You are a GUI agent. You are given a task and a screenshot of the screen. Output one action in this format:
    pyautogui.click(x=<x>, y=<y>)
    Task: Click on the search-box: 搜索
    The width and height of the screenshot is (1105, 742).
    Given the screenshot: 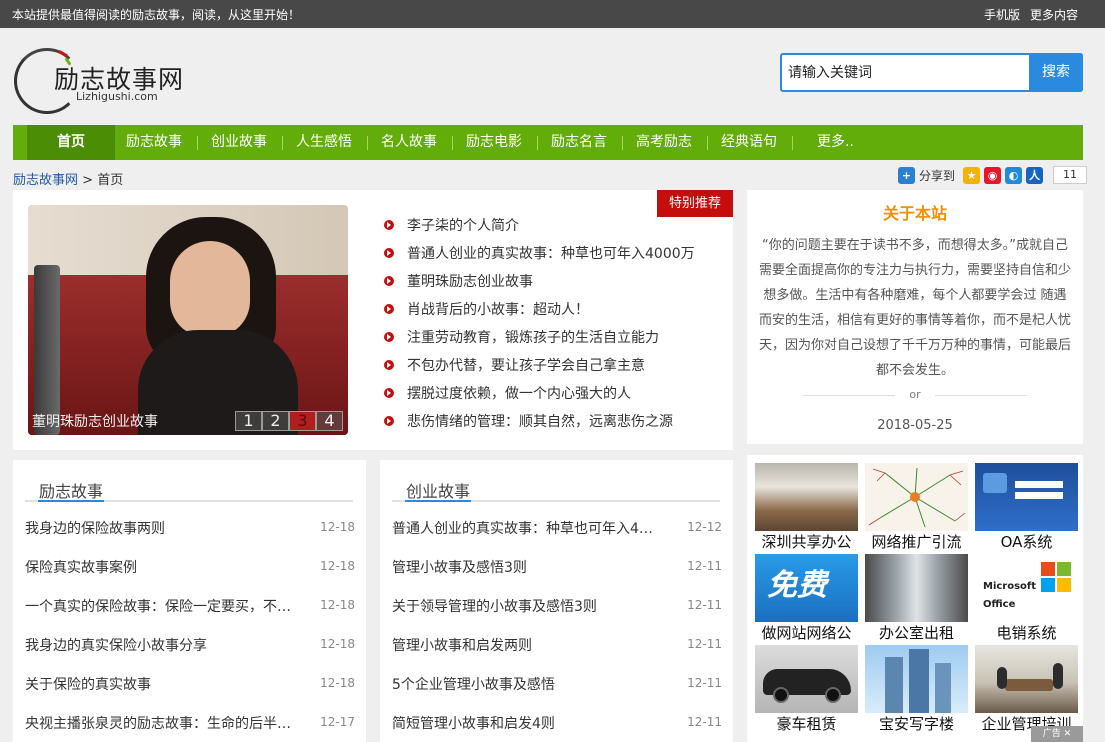 What is the action you would take?
    pyautogui.click(x=931, y=72)
    